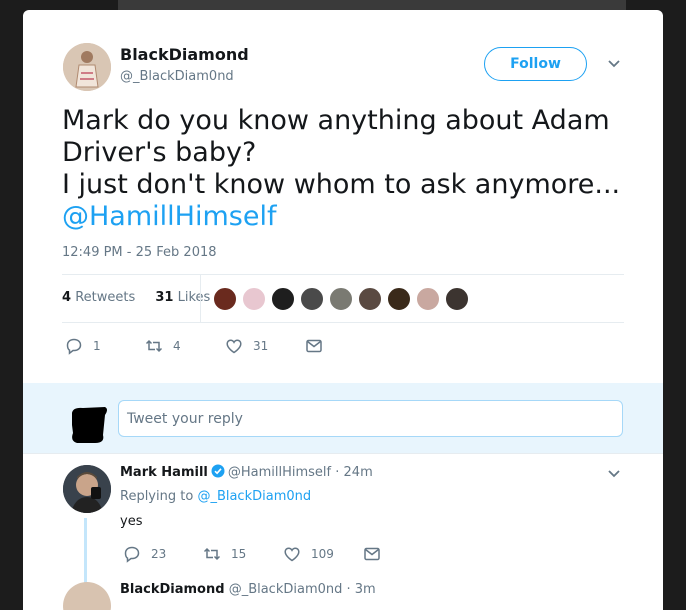 This screenshot has height=610, width=686. What do you see at coordinates (97, 346) in the screenshot?
I see `reply-count: 1` at bounding box center [97, 346].